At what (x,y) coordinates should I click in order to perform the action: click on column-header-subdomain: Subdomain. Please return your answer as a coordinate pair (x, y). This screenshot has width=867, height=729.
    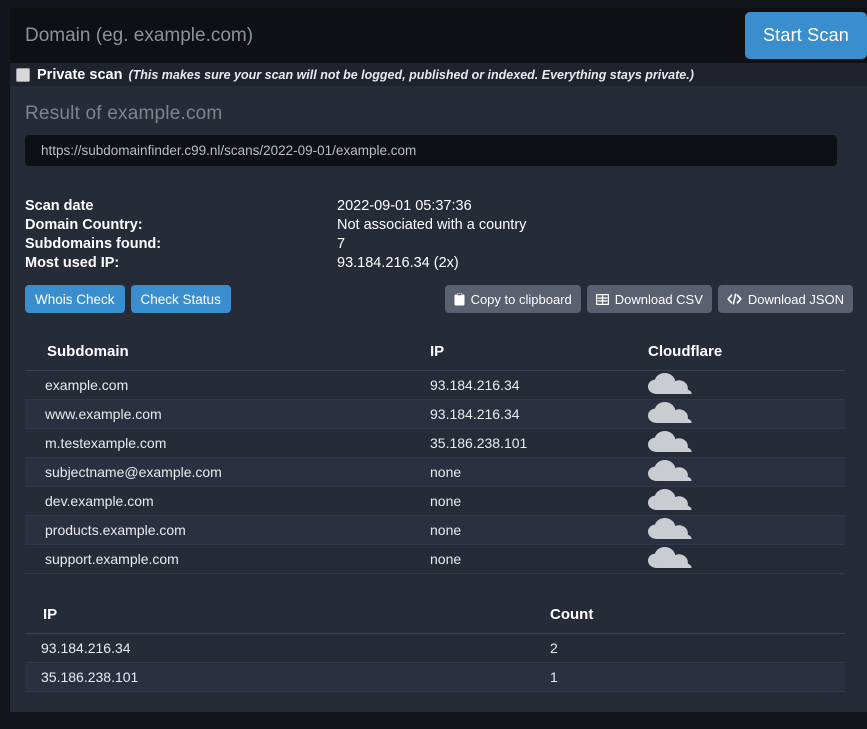
    Looking at the image, I should click on (88, 351).